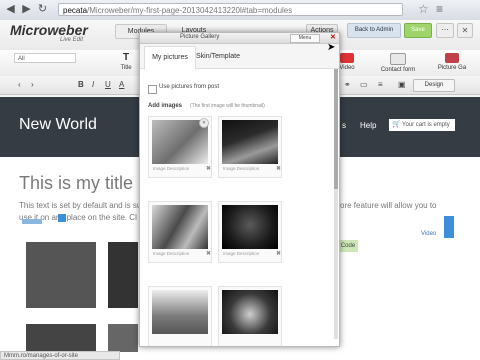 The height and width of the screenshot is (360, 480). What do you see at coordinates (72, 40) in the screenshot?
I see `logo-subtitle: Live Edit` at bounding box center [72, 40].